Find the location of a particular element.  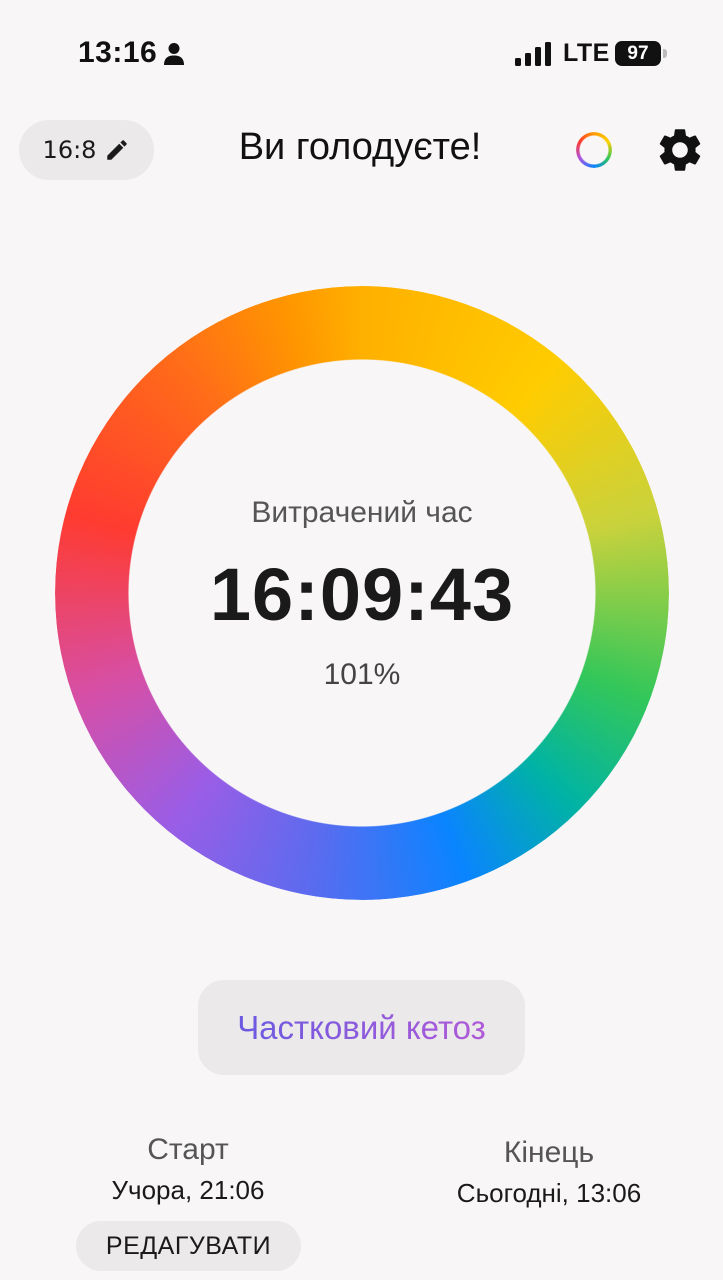

theme-ring-button is located at coordinates (594, 150).